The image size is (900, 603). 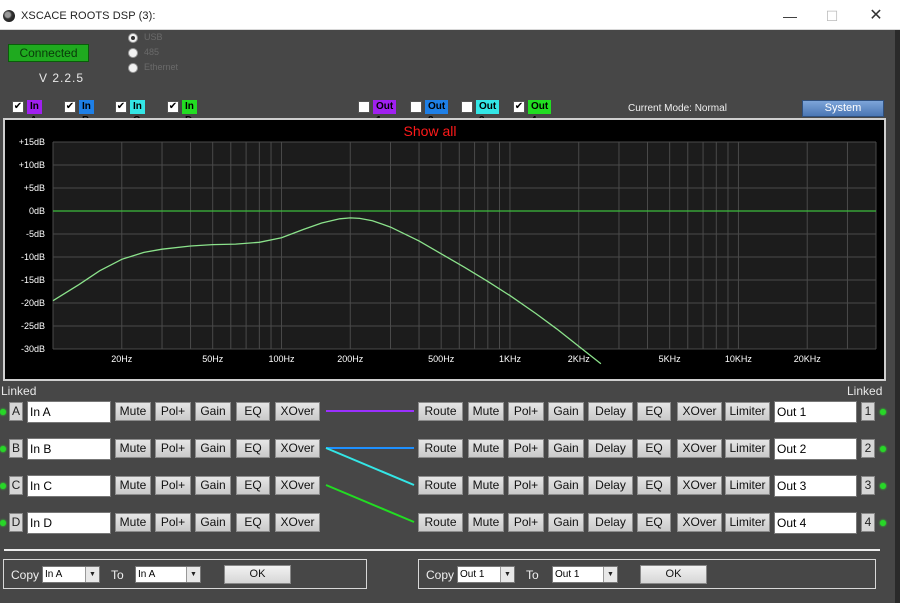 I want to click on radio-label: 485, so click(x=152, y=52).